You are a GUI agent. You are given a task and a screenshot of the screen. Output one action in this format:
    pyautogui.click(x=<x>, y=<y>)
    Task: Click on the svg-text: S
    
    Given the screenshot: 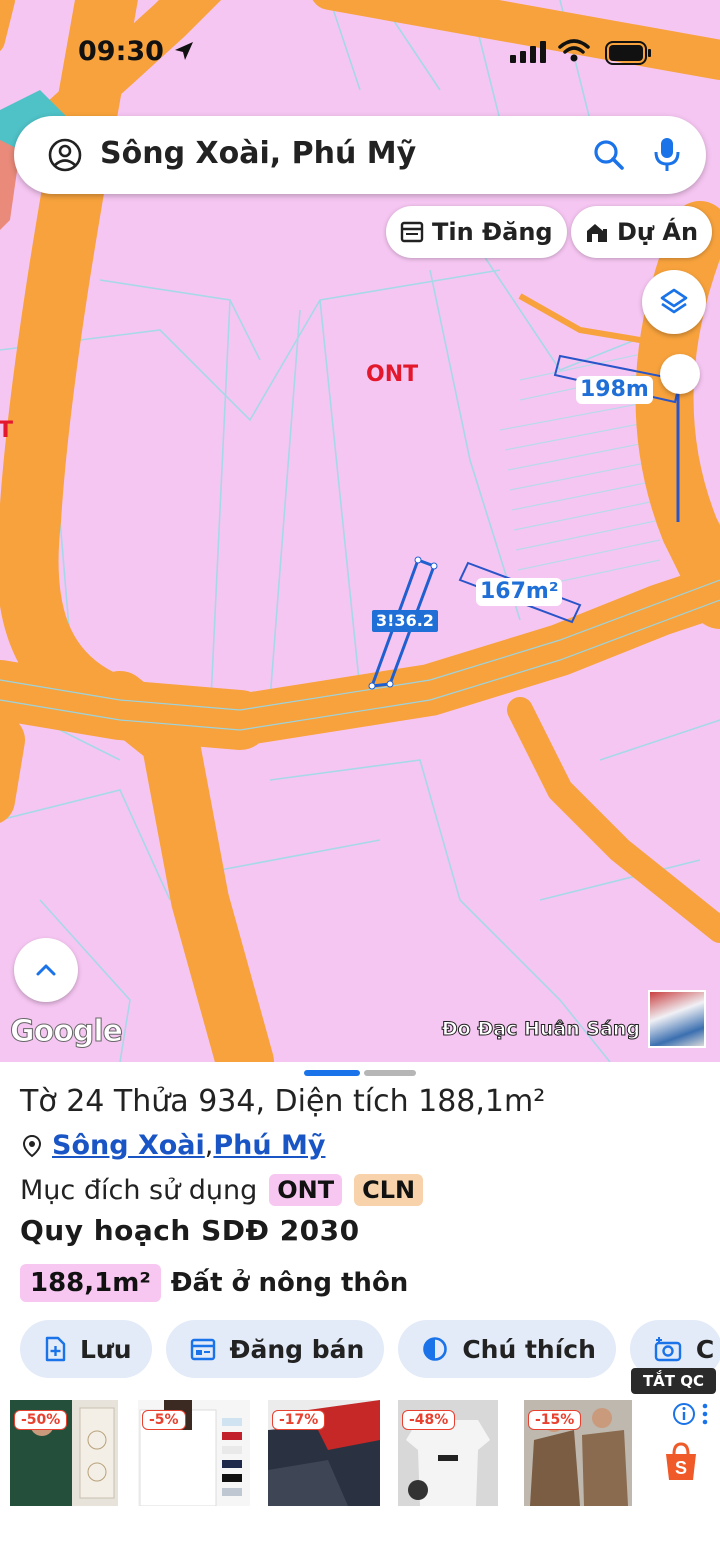 What is the action you would take?
    pyautogui.click(x=681, y=1468)
    